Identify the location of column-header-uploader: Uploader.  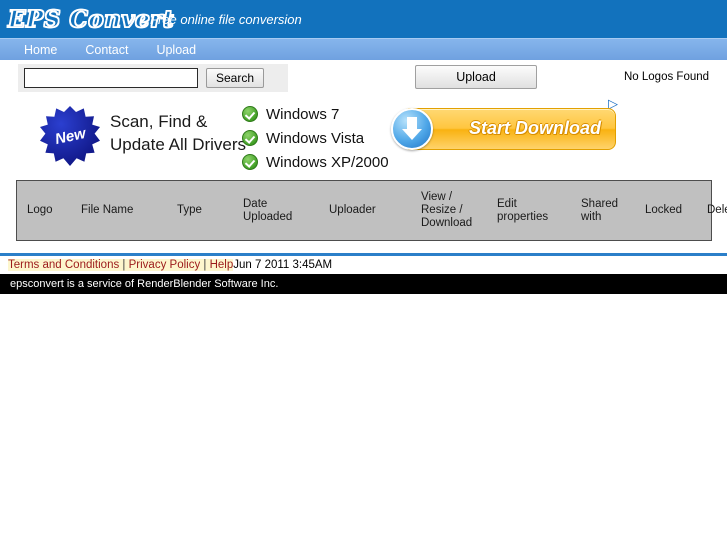
(365, 210).